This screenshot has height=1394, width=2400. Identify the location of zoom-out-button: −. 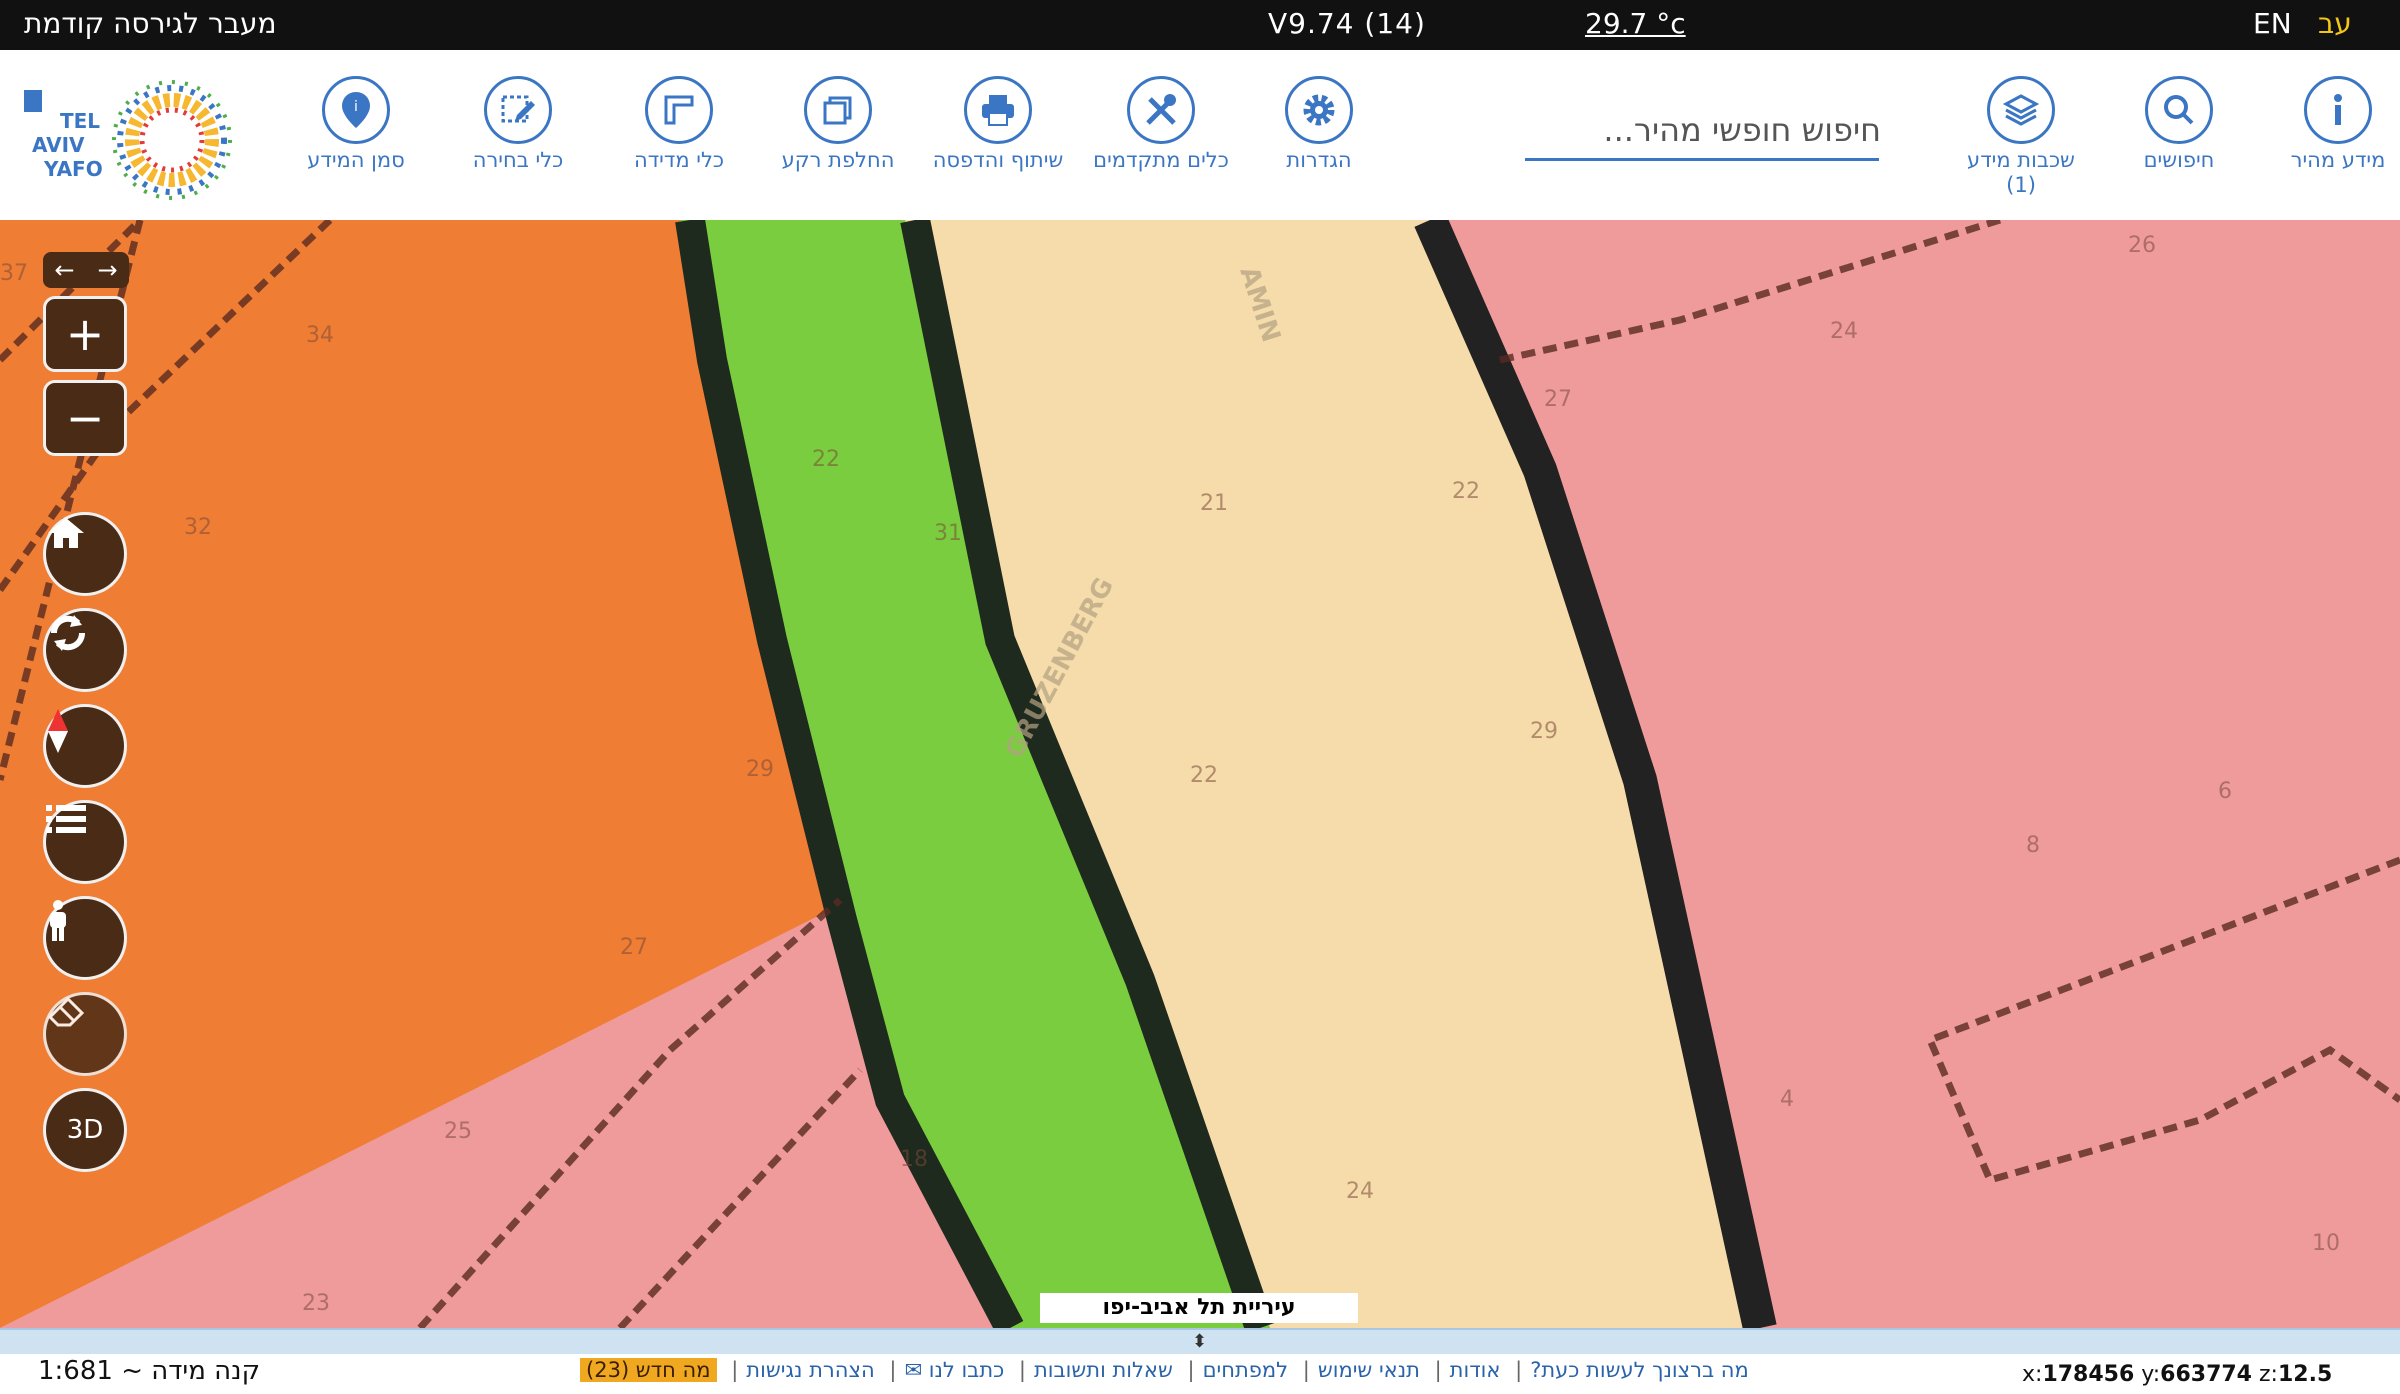
(85, 418).